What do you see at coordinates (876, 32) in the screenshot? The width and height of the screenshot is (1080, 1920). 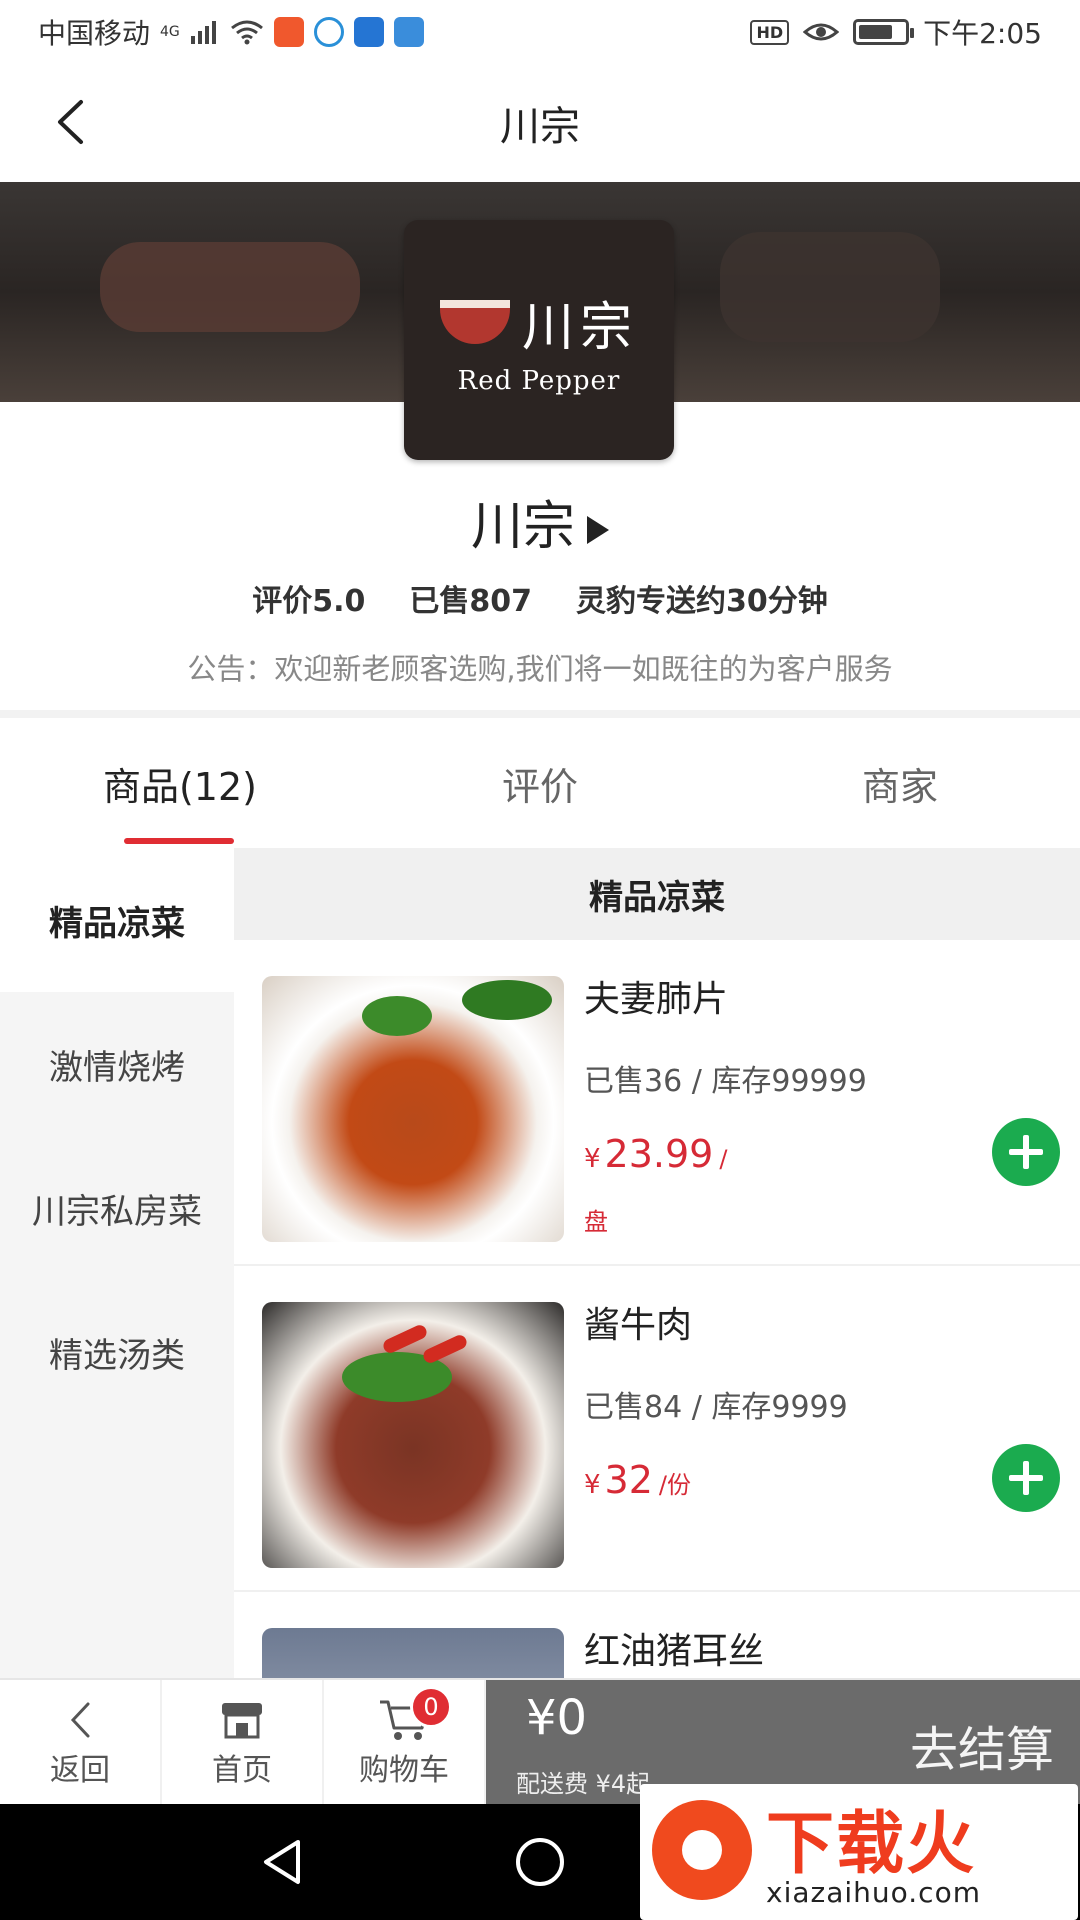 I see `battery-level` at bounding box center [876, 32].